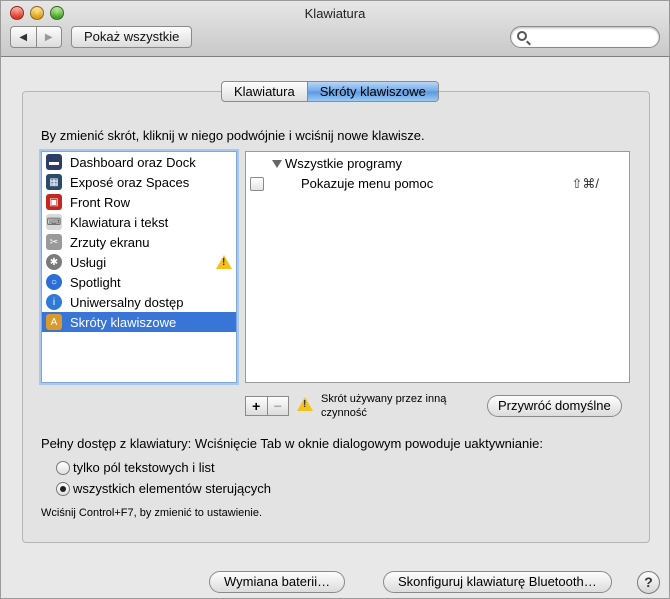  I want to click on category-label: Klawiatura i tekst, so click(119, 222).